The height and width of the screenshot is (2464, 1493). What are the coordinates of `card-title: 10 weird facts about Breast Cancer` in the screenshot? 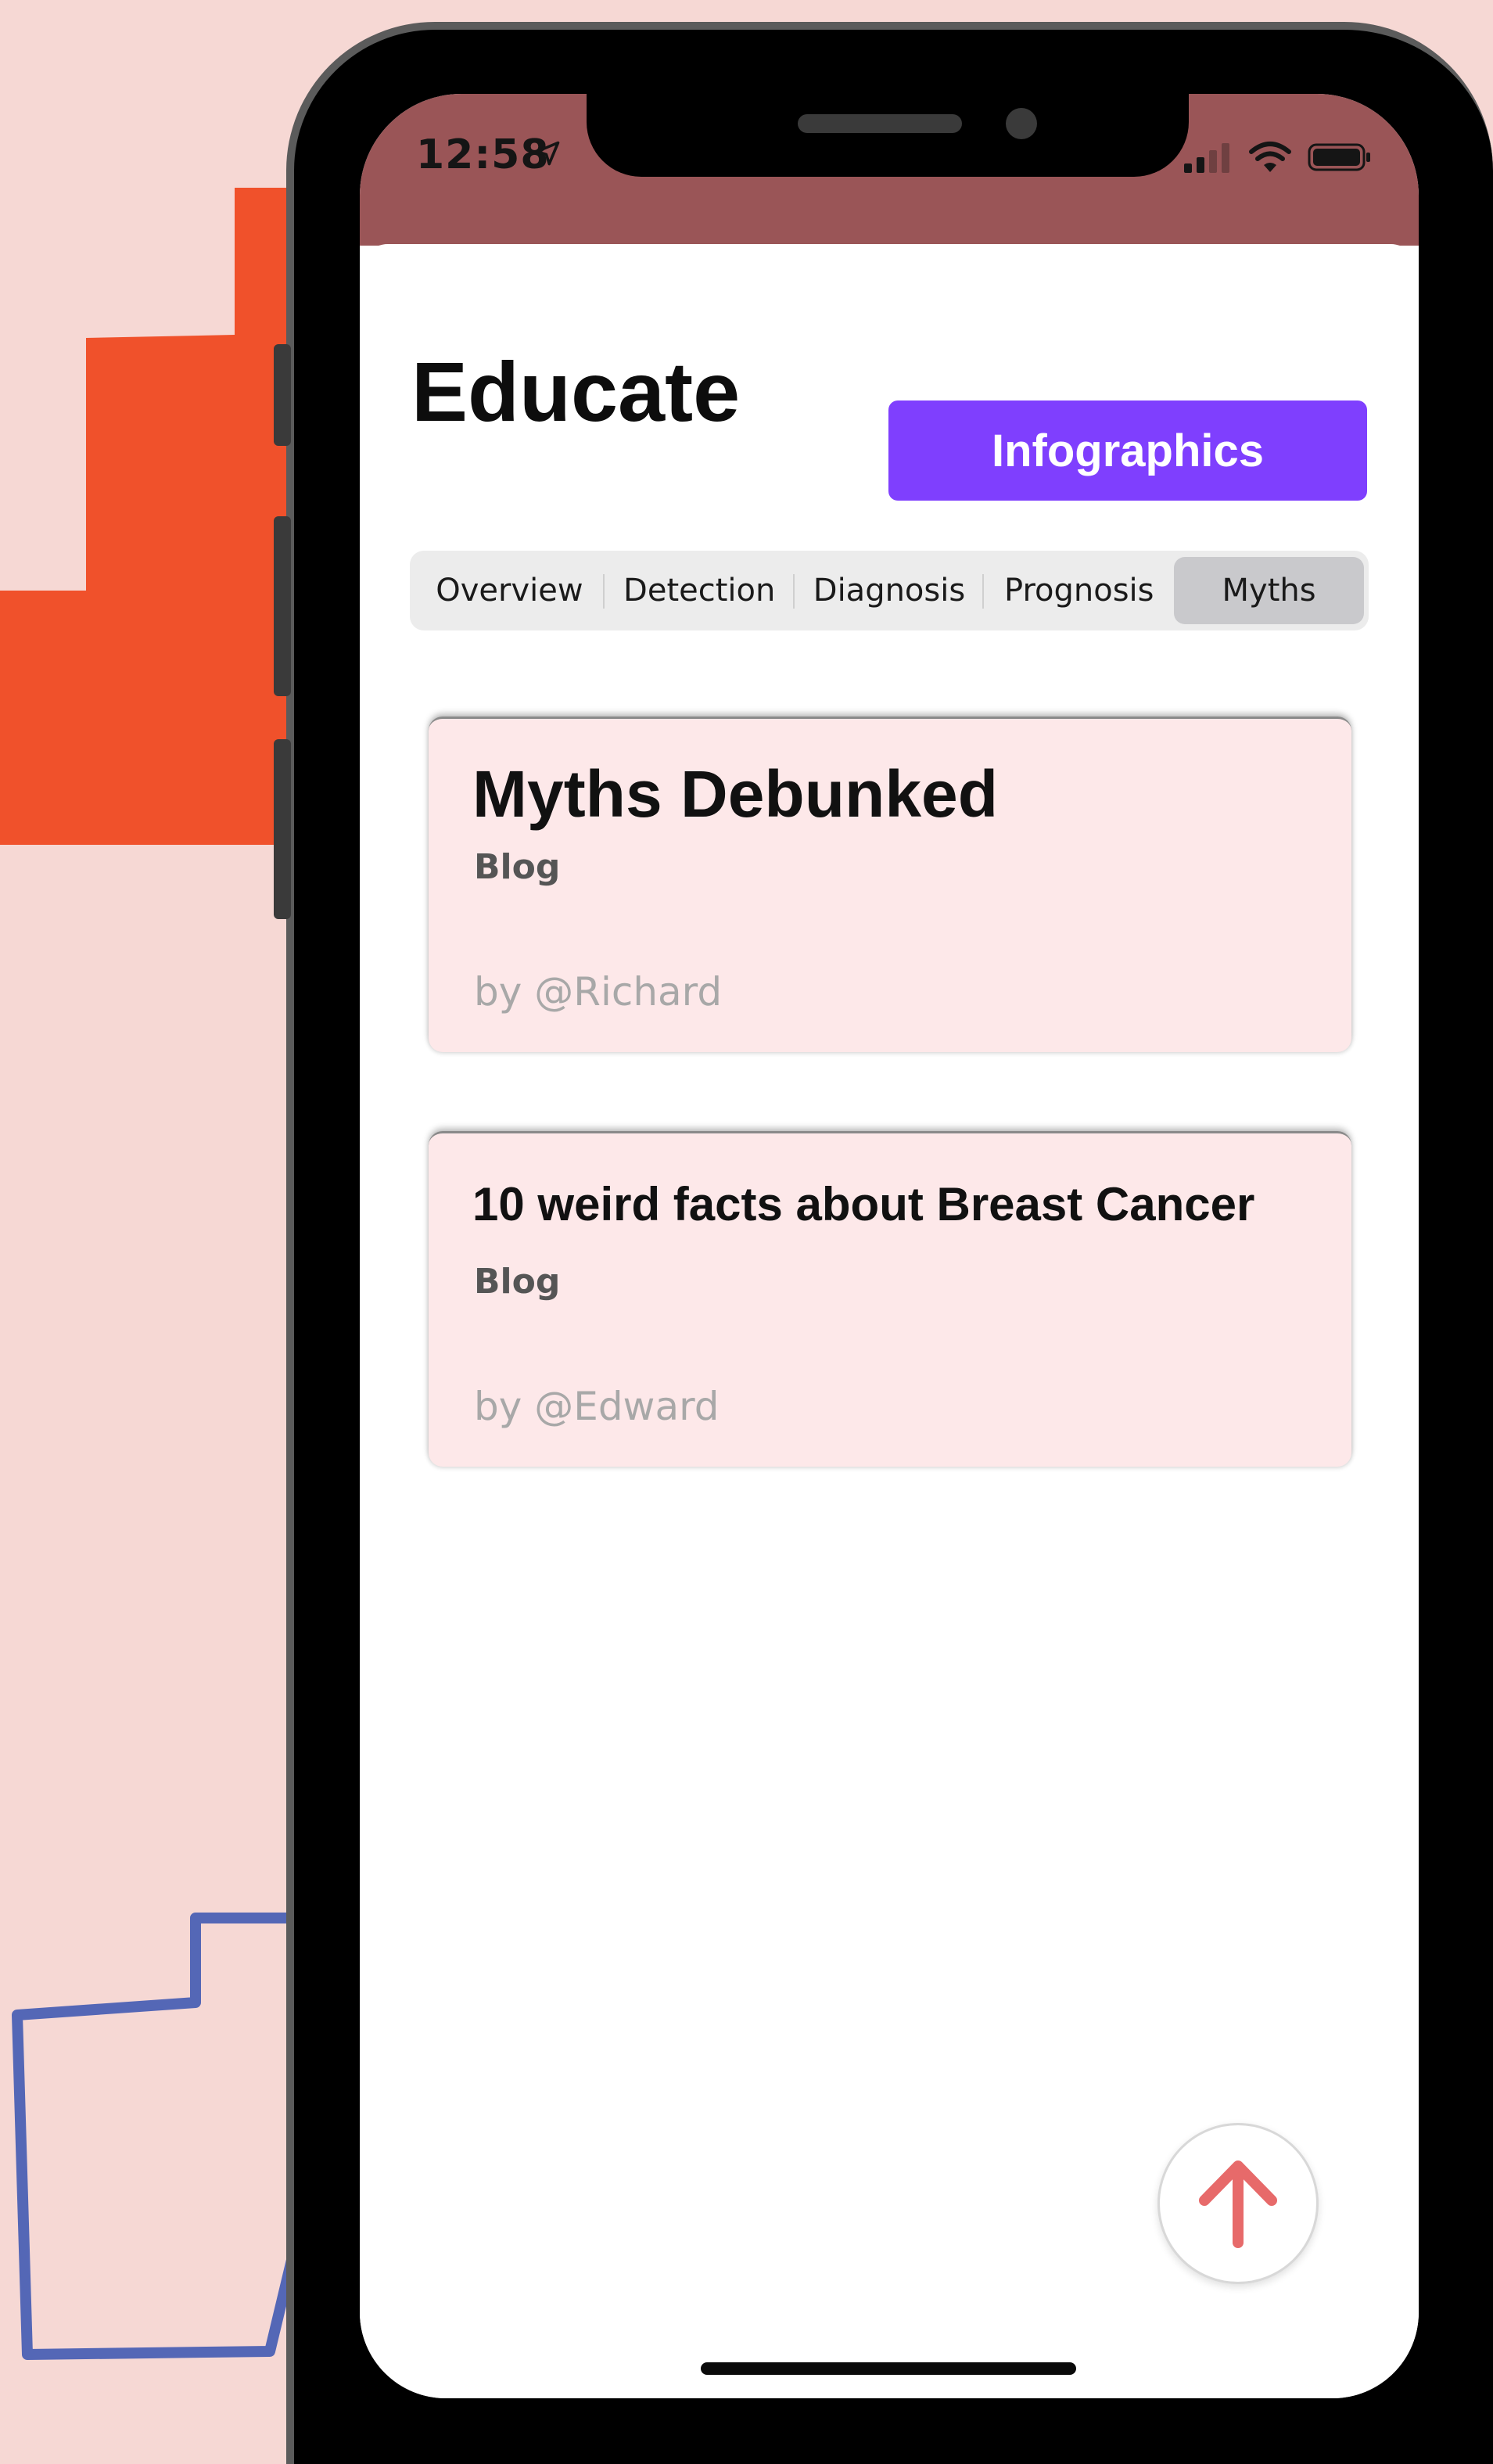 It's located at (863, 1204).